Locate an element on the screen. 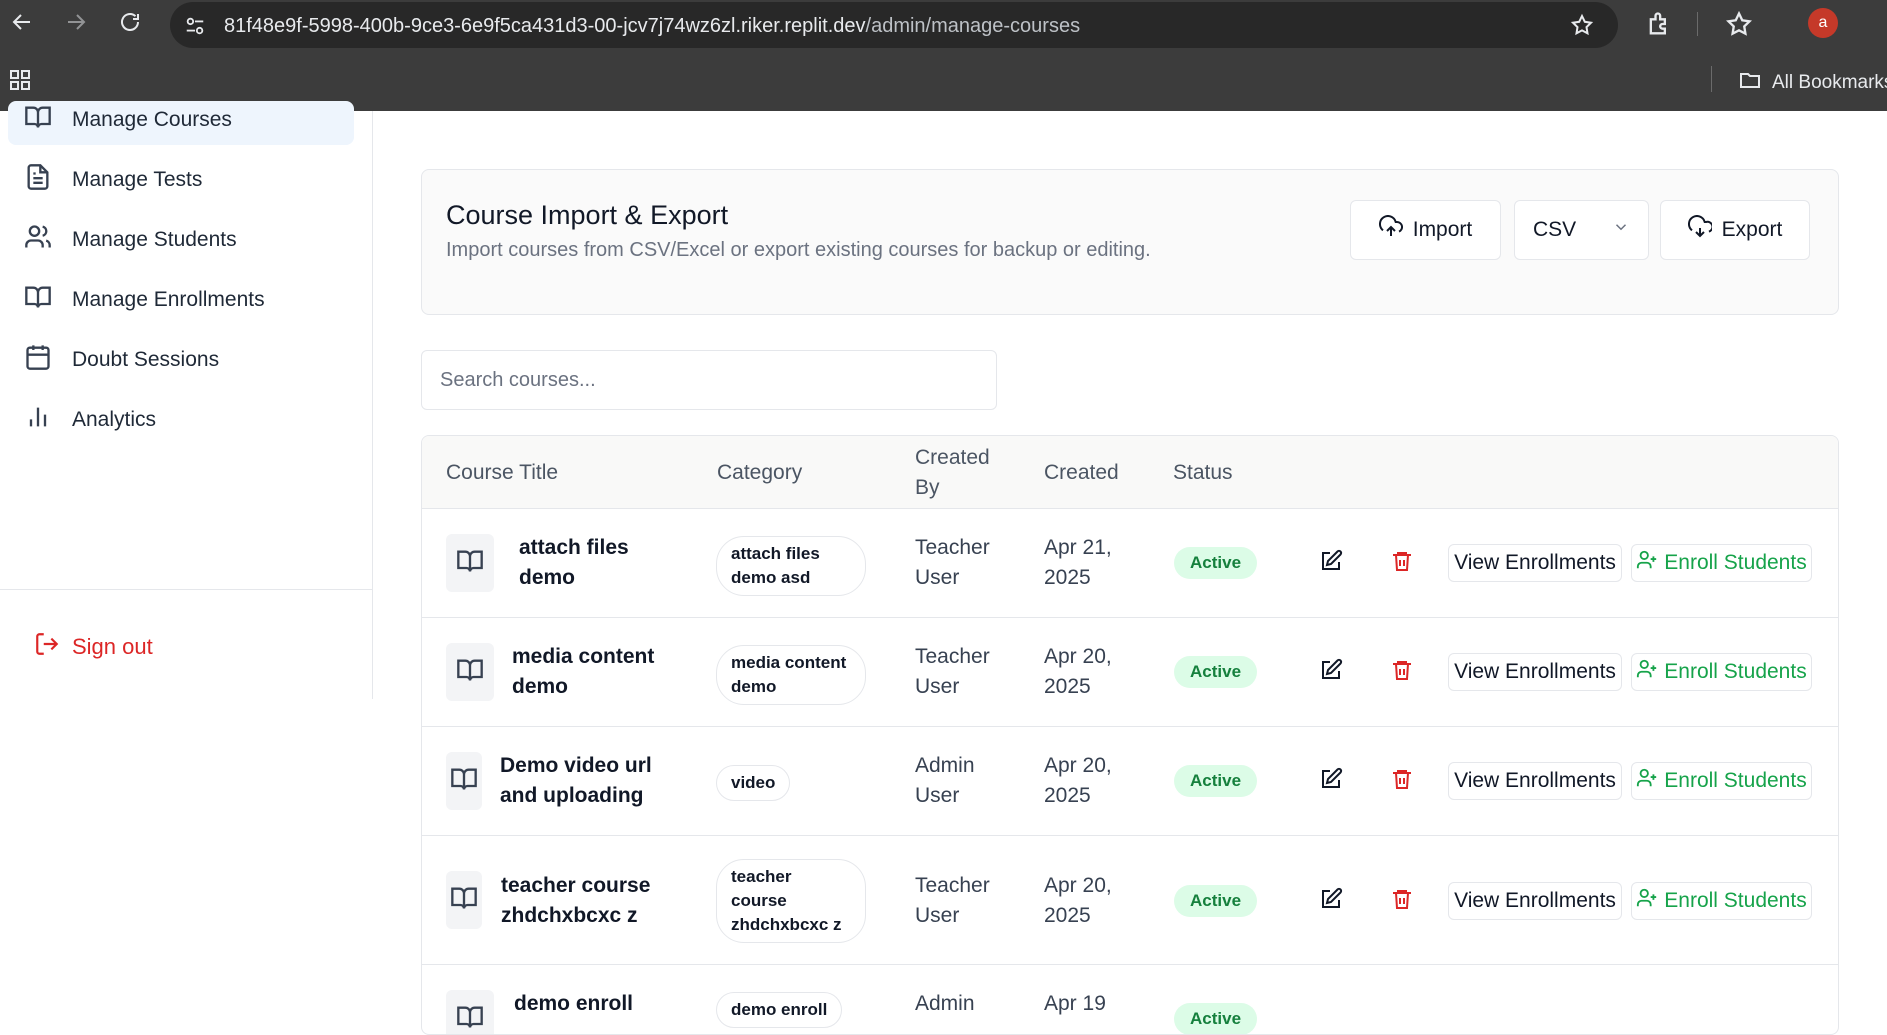  users-icon is located at coordinates (38, 240).